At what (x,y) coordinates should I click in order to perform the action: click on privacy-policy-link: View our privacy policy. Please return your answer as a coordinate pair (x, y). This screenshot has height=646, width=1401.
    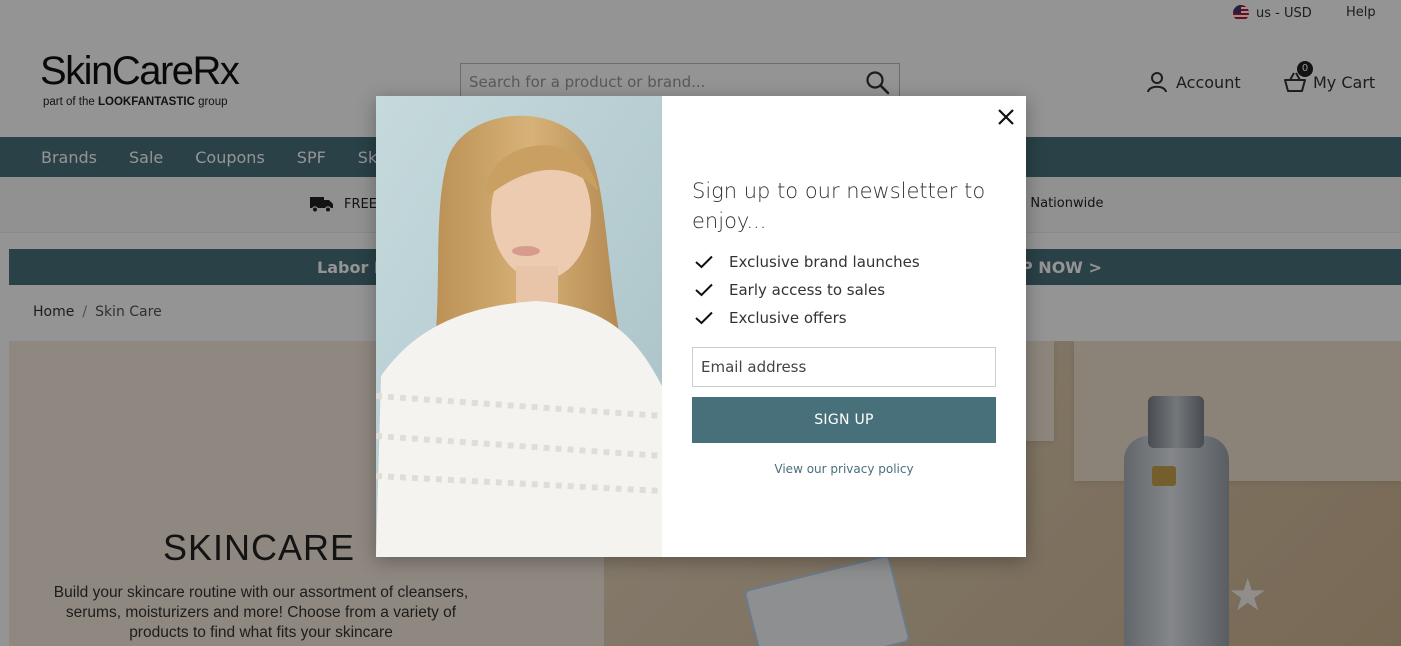
    Looking at the image, I should click on (844, 469).